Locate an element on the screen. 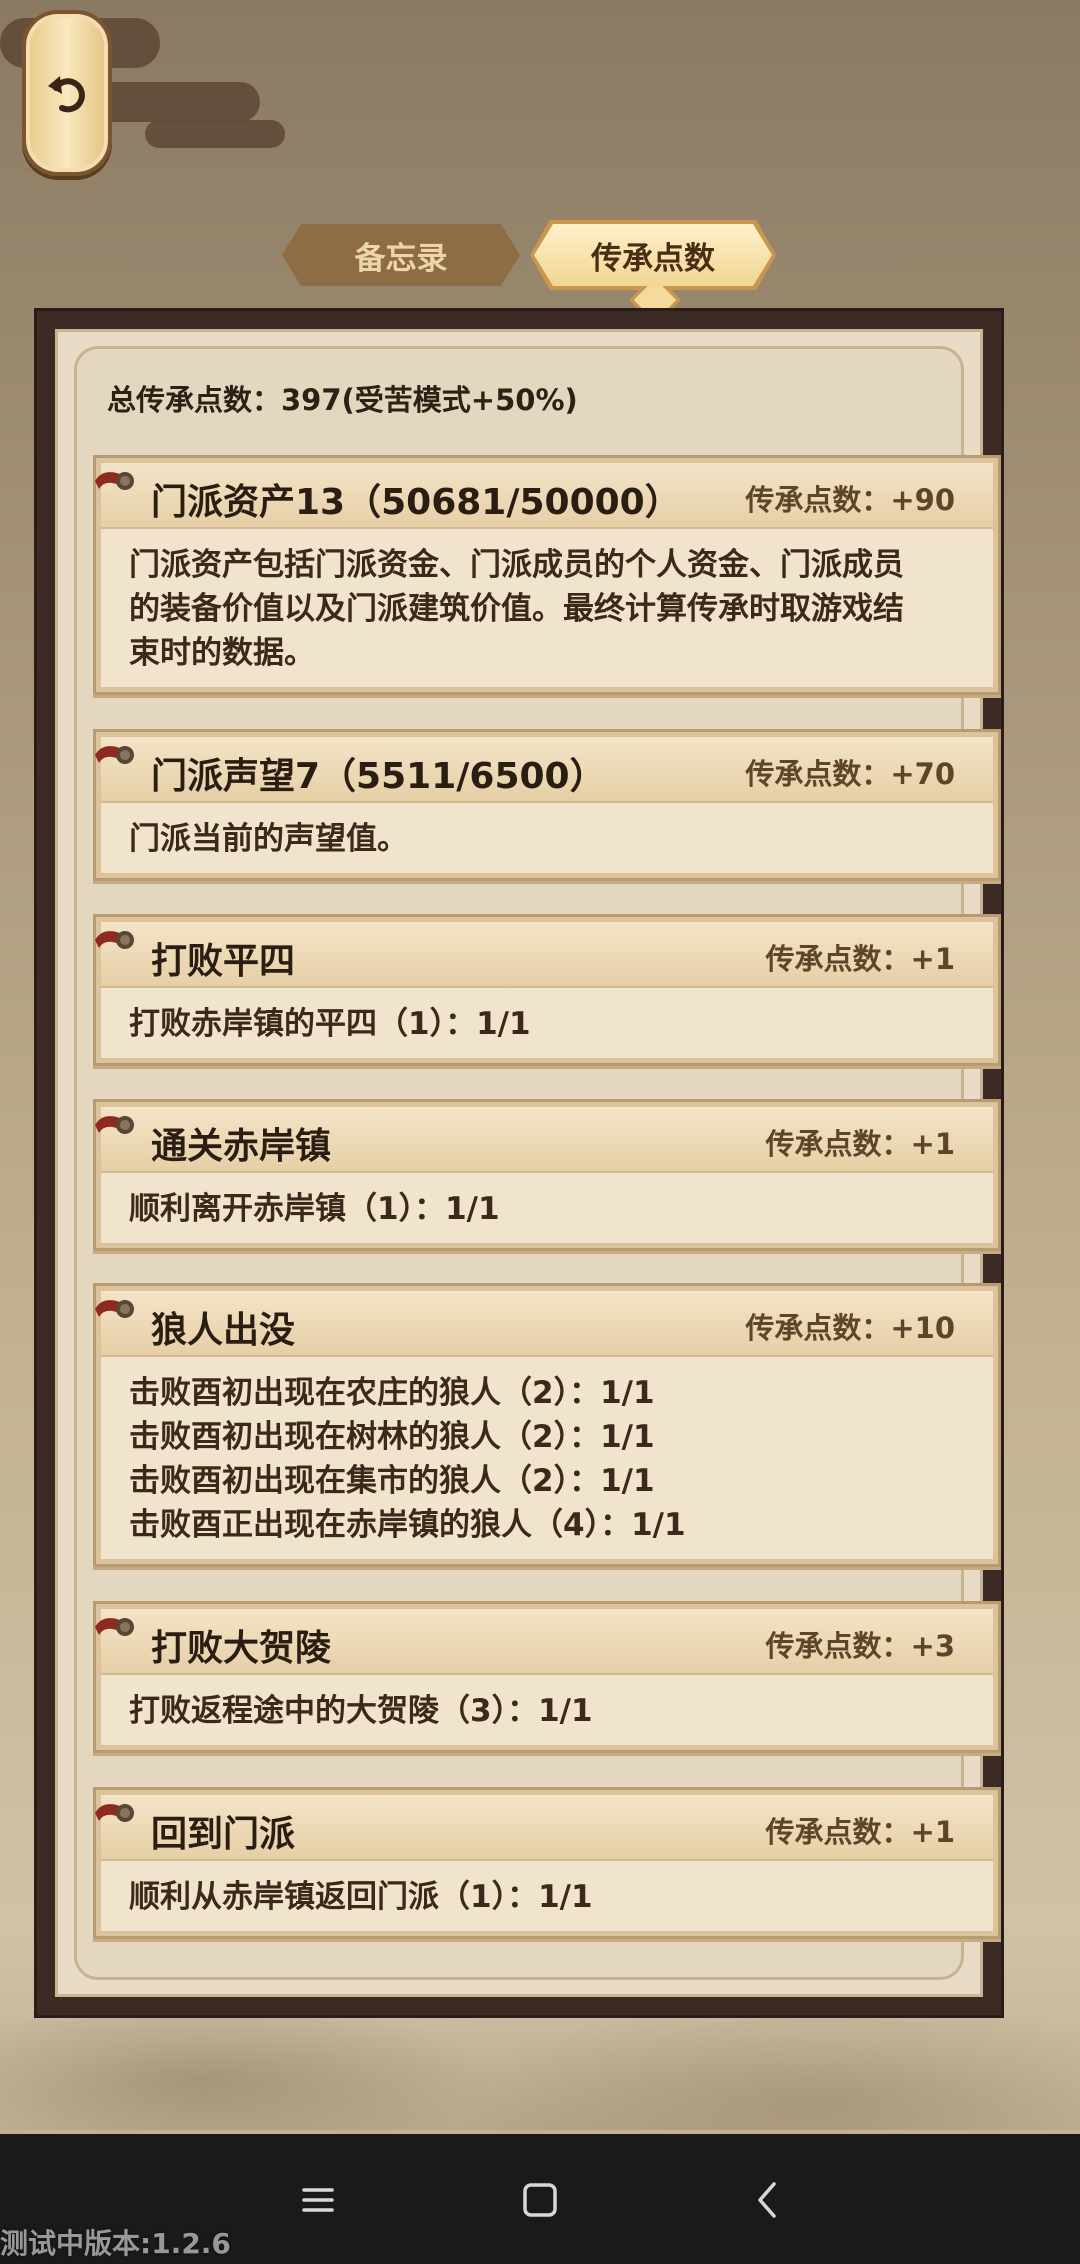 Image resolution: width=1080 pixels, height=2264 pixels. entry-line: 顺利从赤岸镇返回门派（1）：1/1 is located at coordinates (361, 1897).